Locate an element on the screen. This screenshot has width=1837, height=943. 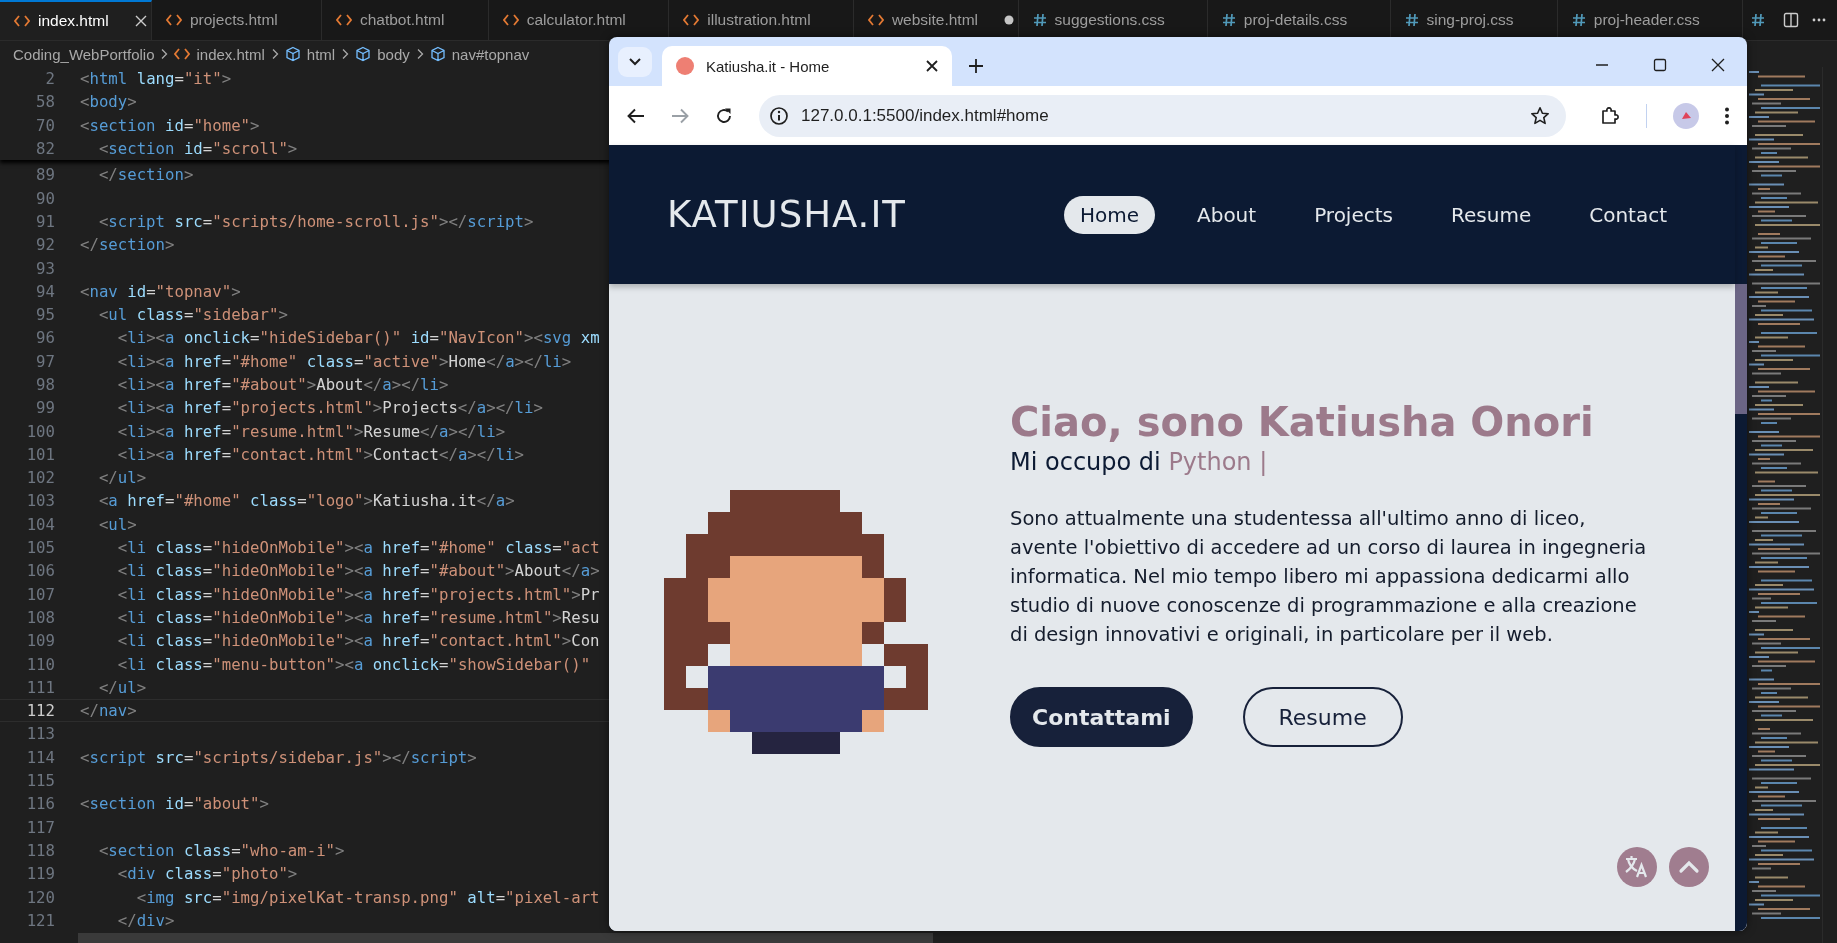
line-number: 92 is located at coordinates (45, 245).